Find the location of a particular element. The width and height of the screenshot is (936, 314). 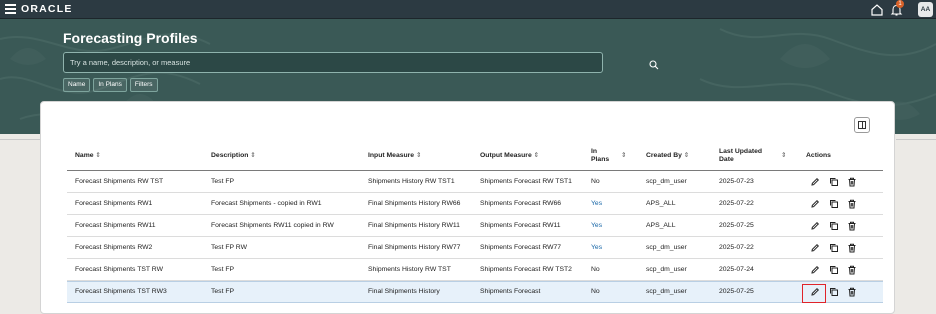

columns-panel-icon is located at coordinates (862, 125).